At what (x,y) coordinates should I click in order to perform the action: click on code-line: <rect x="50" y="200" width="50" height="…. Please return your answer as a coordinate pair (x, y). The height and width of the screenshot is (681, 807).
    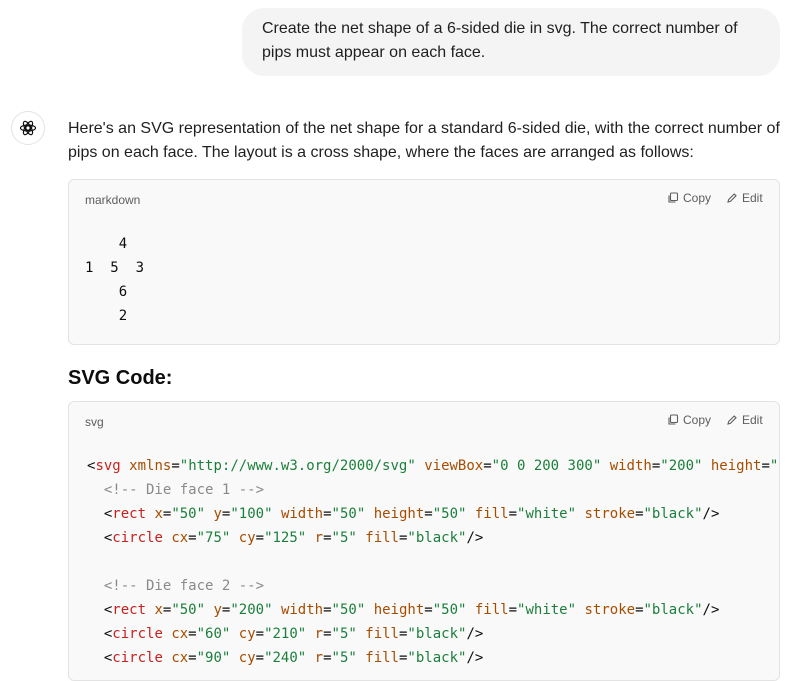
    Looking at the image, I should click on (411, 610).